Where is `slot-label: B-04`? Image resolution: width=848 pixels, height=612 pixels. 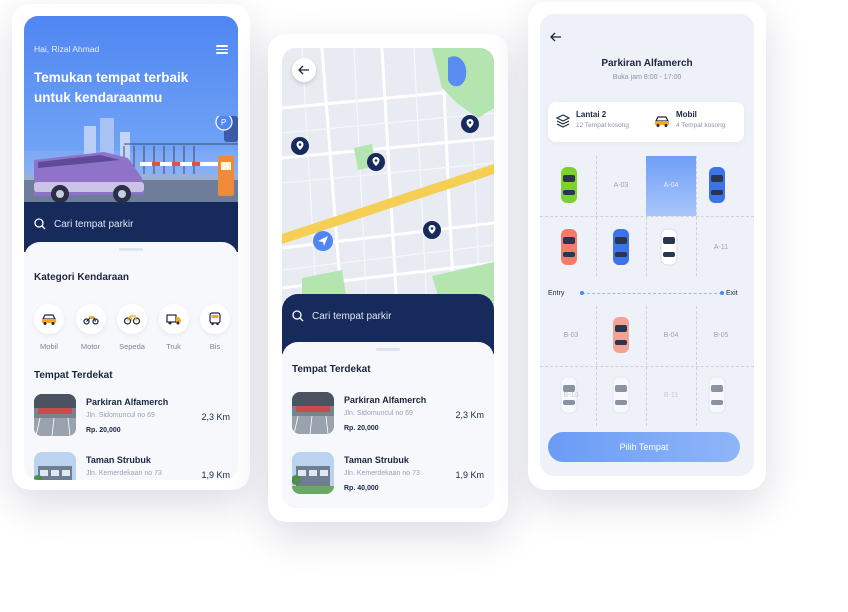
slot-label: B-04 is located at coordinates (671, 335).